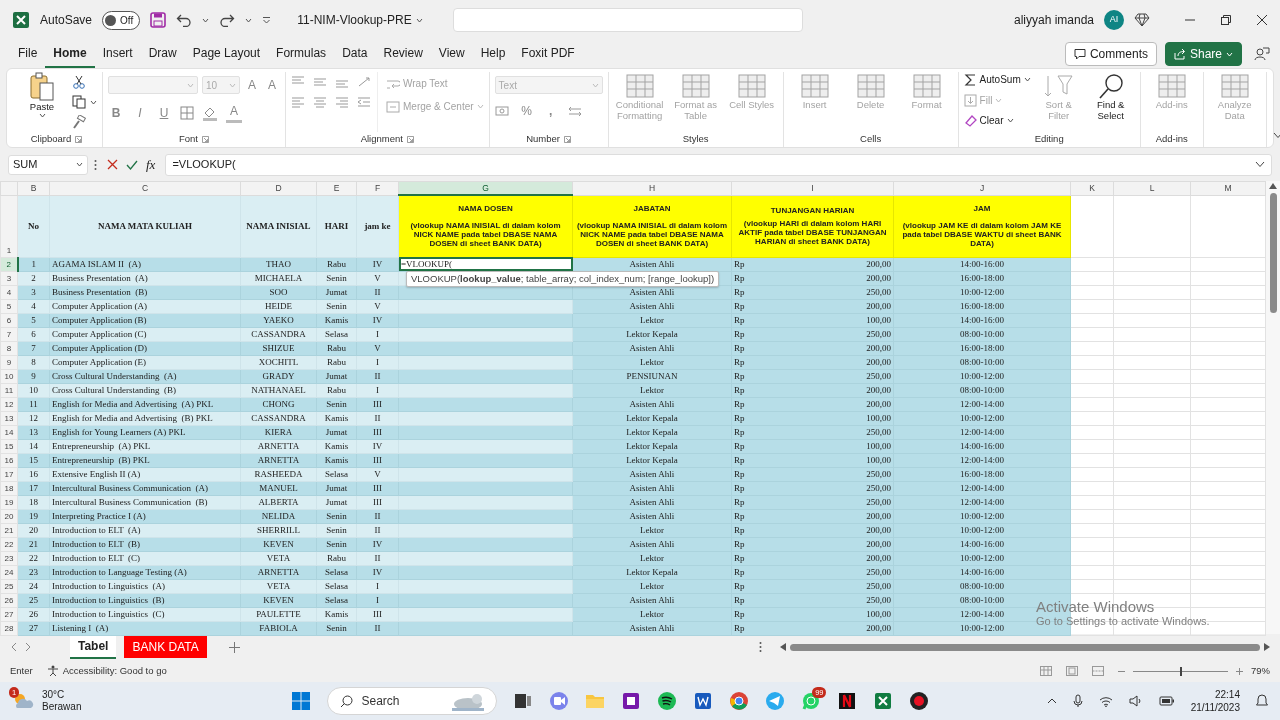  Describe the element at coordinates (1135, 701) in the screenshot. I see `speaker-icon` at that location.